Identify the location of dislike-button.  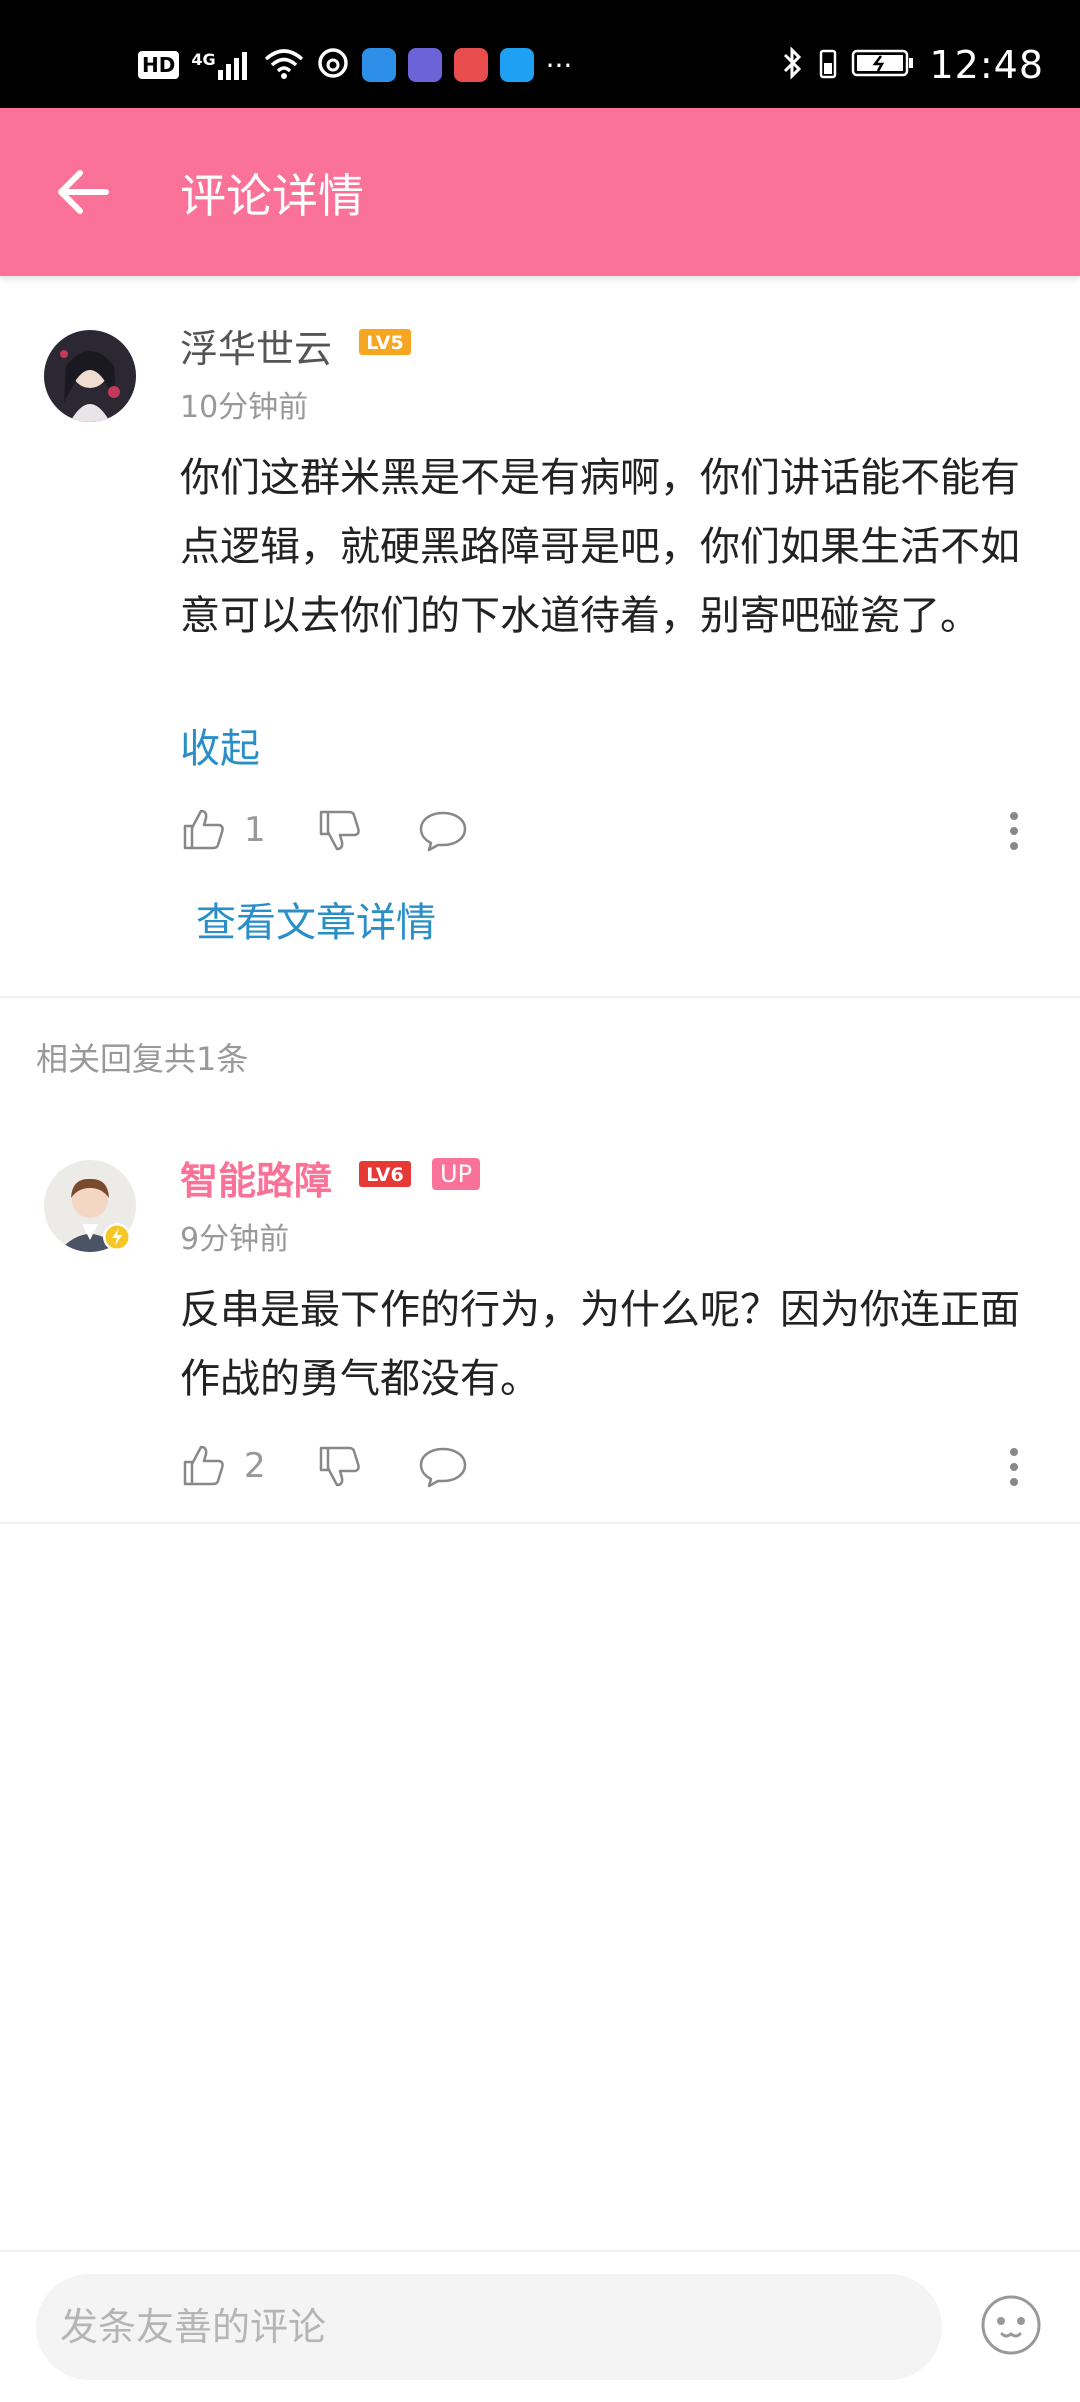
(340, 830).